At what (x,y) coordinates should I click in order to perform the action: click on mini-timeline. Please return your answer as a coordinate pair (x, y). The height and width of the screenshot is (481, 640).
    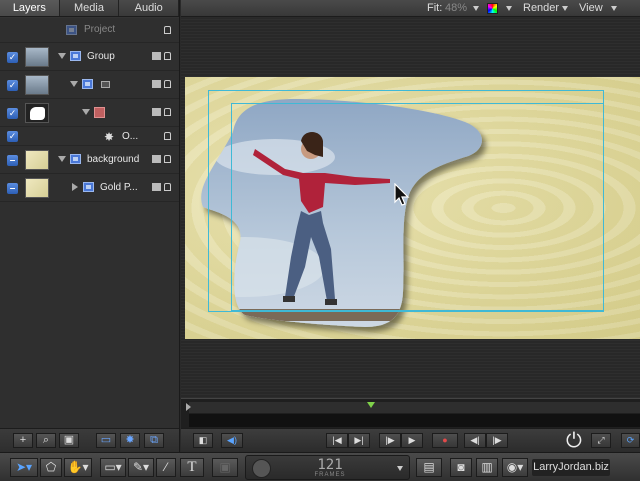
    Looking at the image, I should click on (410, 413).